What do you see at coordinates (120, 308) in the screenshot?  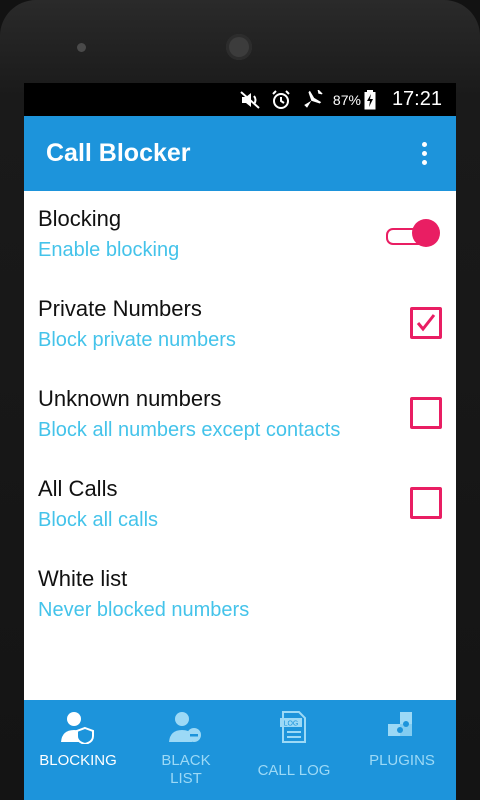 I see `setting-title: Private Numbers` at bounding box center [120, 308].